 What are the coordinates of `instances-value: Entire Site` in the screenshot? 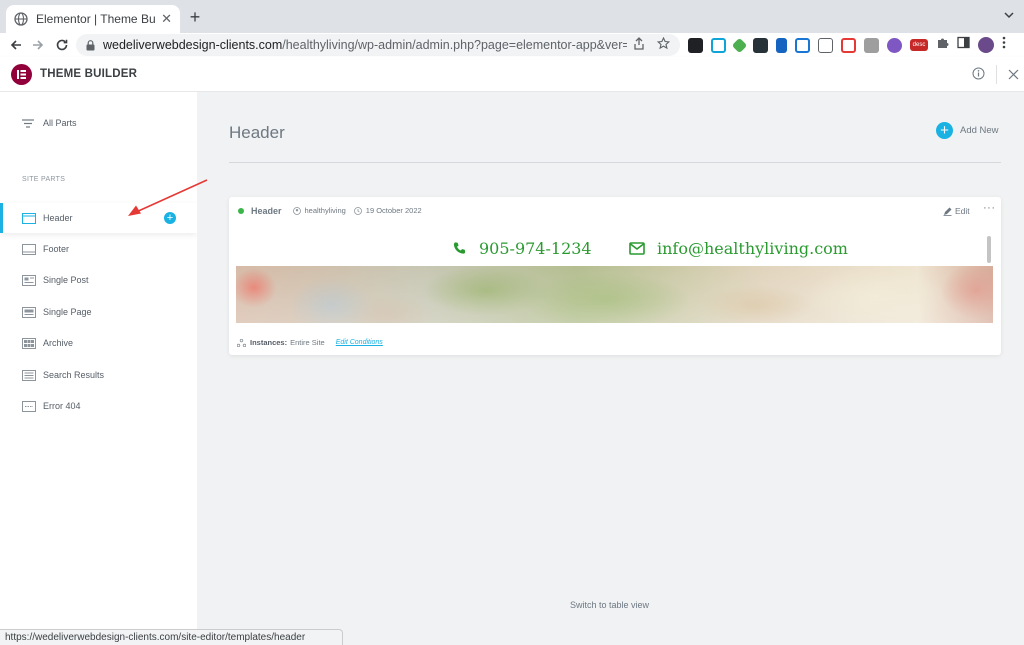 It's located at (307, 342).